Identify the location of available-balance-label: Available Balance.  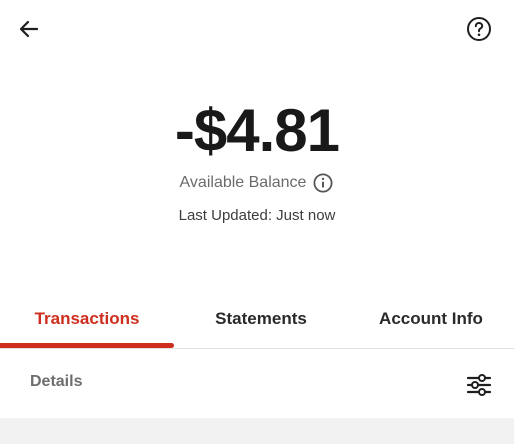
(243, 182).